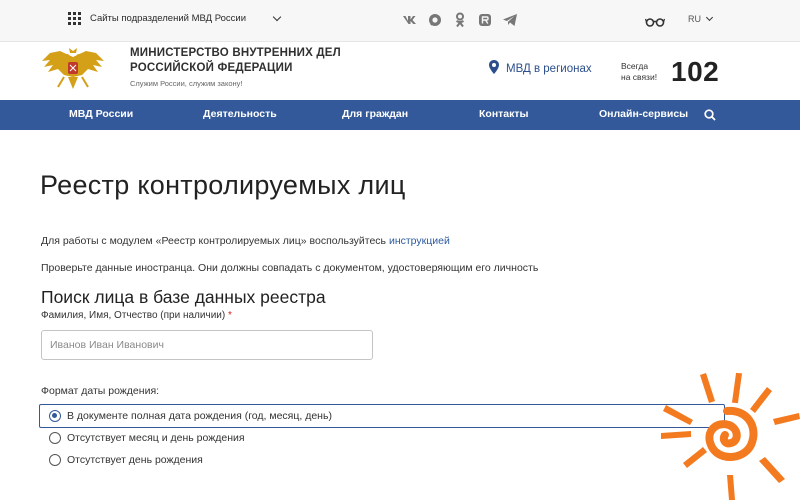 This screenshot has width=800, height=500. Describe the element at coordinates (183, 297) in the screenshot. I see `search-heading: Поиск лица в базе данных реестра` at that location.